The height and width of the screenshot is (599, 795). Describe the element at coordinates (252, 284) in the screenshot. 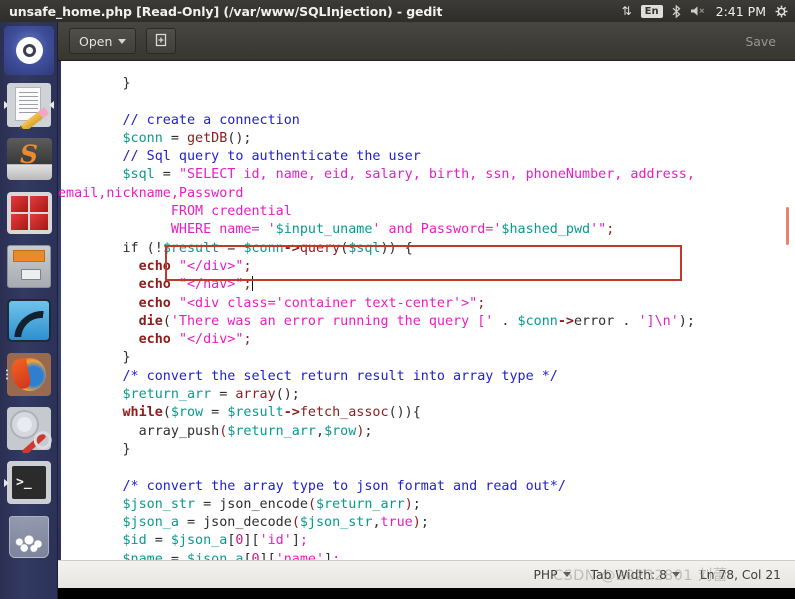

I see `text-cursor` at that location.